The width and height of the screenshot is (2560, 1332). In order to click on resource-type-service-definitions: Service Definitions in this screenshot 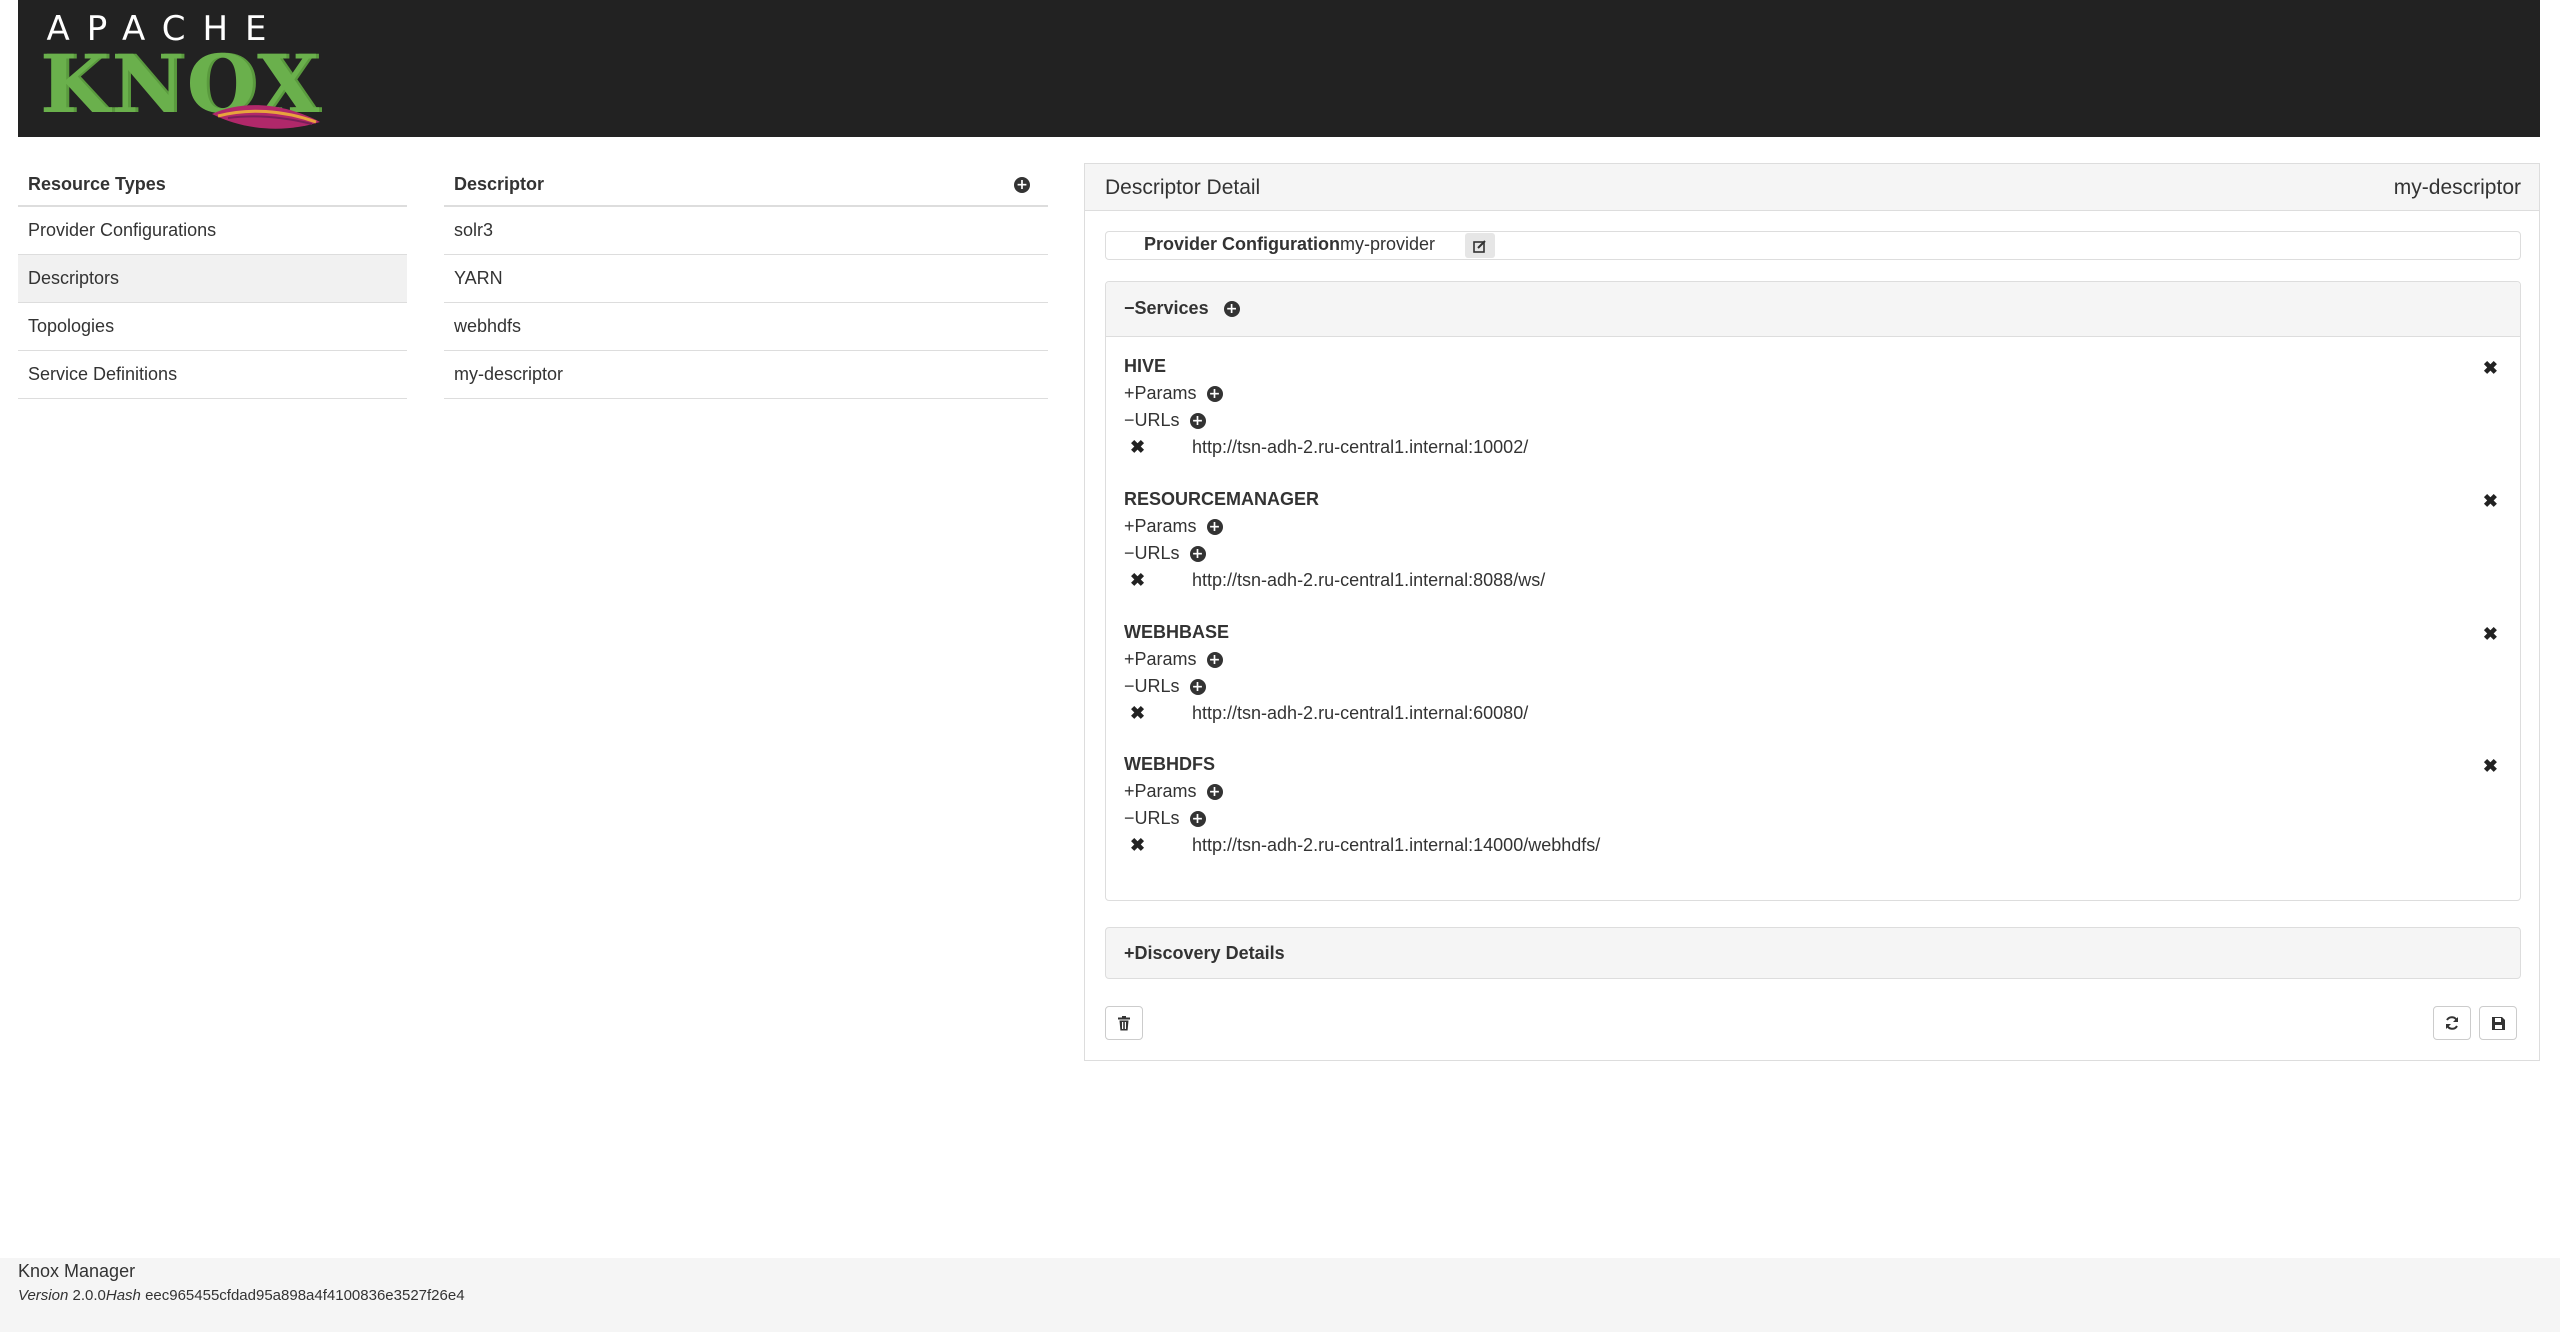, I will do `click(212, 375)`.